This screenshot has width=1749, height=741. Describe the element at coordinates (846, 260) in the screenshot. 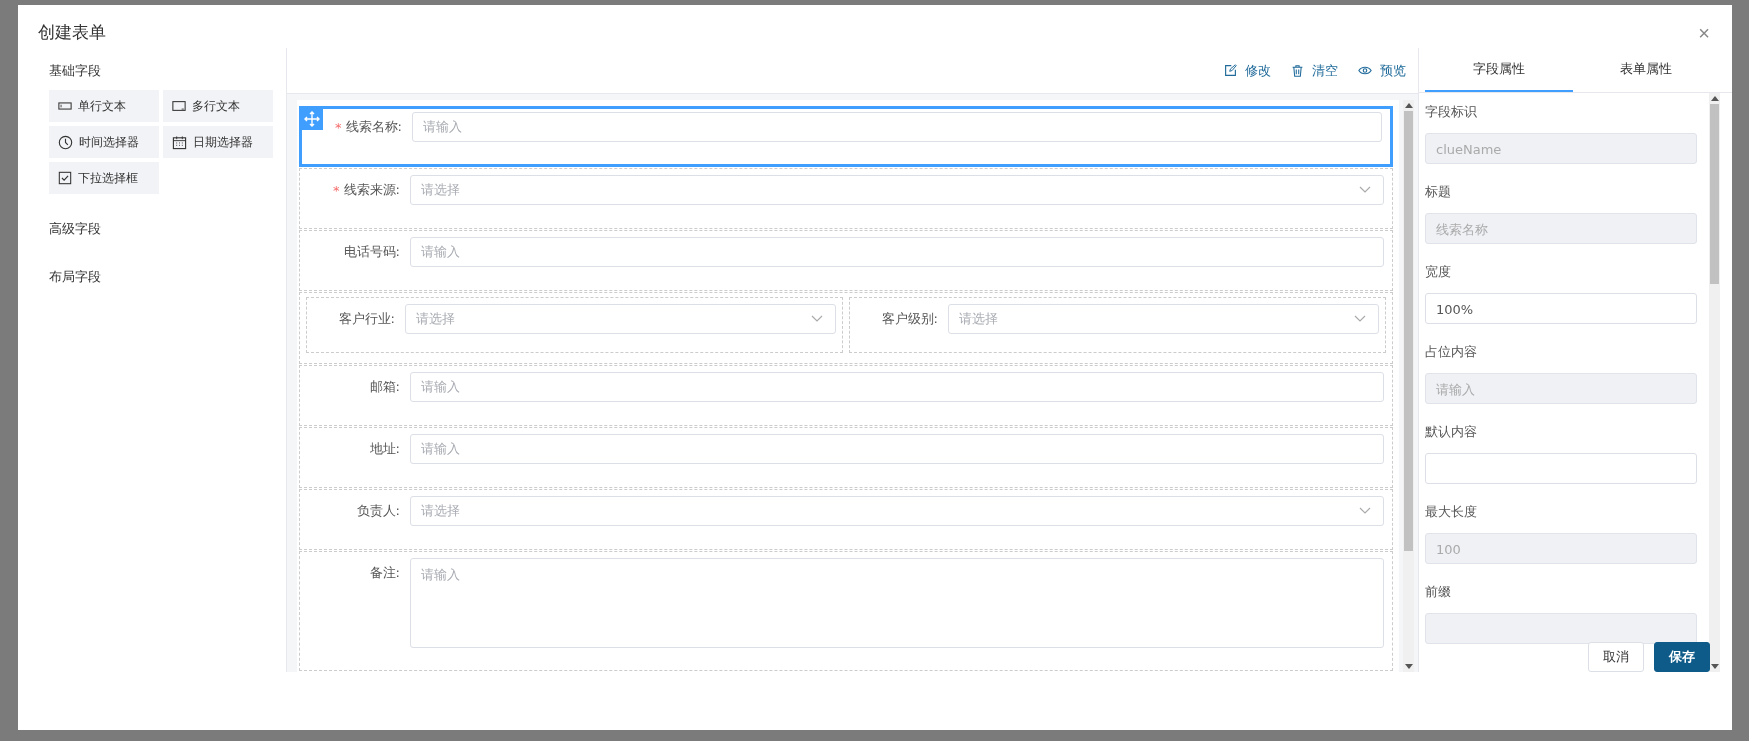

I see `form-item-block: 电话号码: 请输入` at that location.